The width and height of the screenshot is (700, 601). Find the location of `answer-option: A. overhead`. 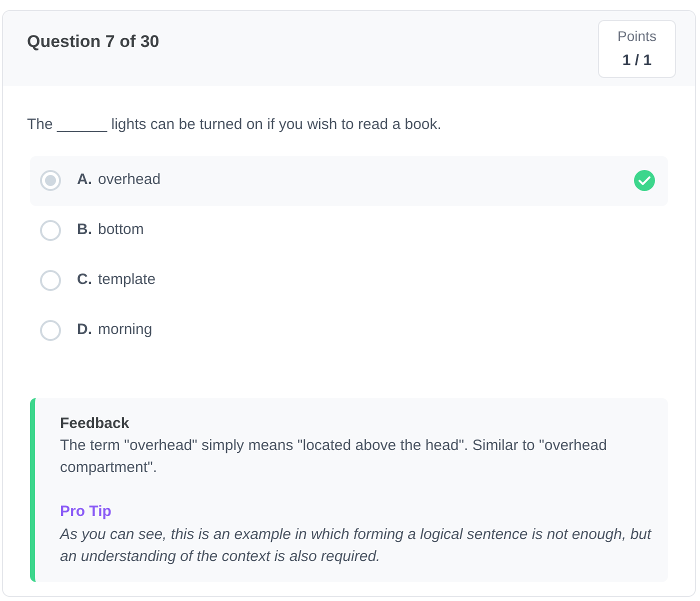

answer-option: A. overhead is located at coordinates (349, 181).